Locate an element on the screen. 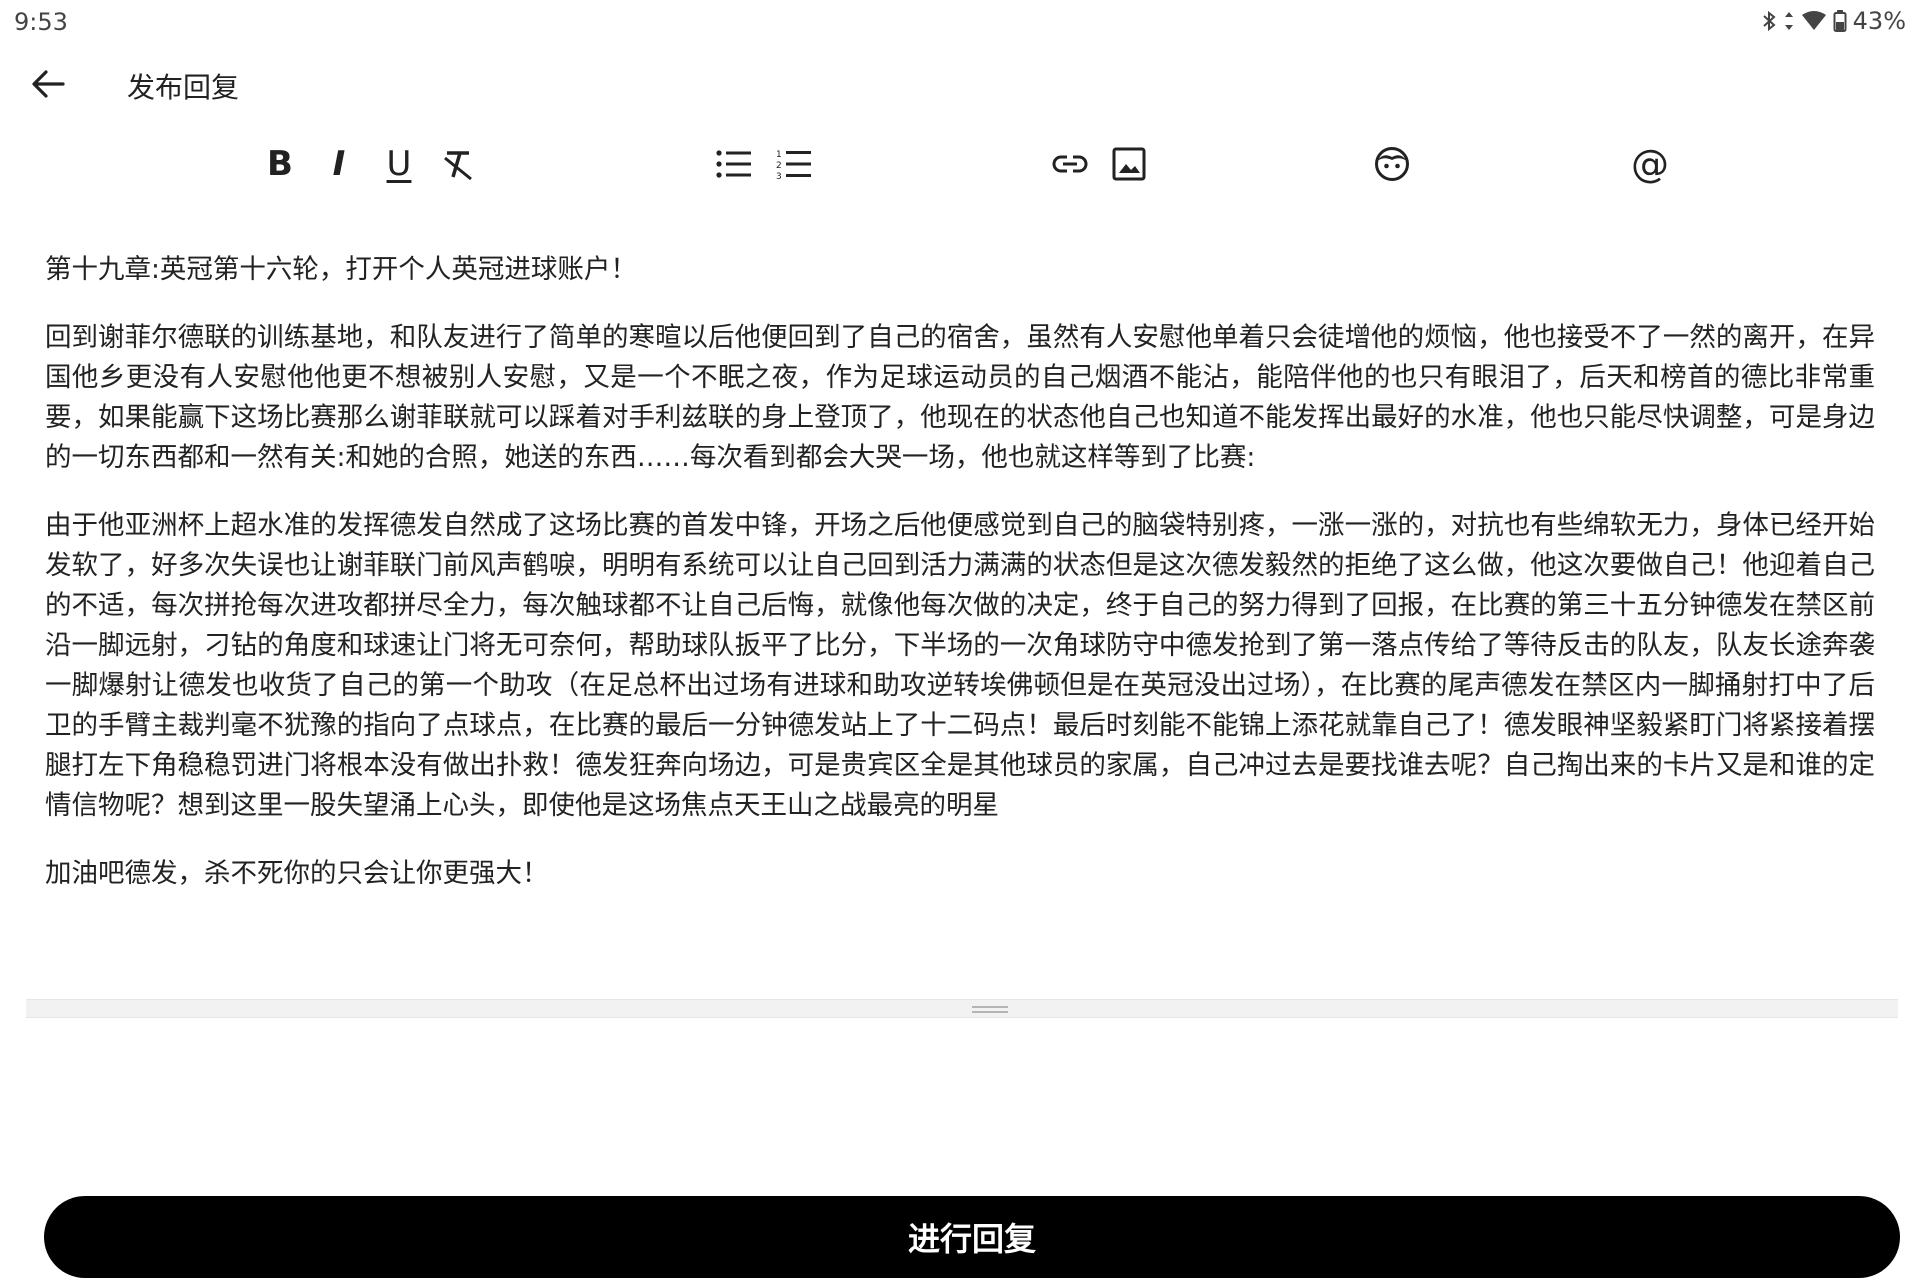 The image size is (1920, 1280). link-icon is located at coordinates (1070, 164).